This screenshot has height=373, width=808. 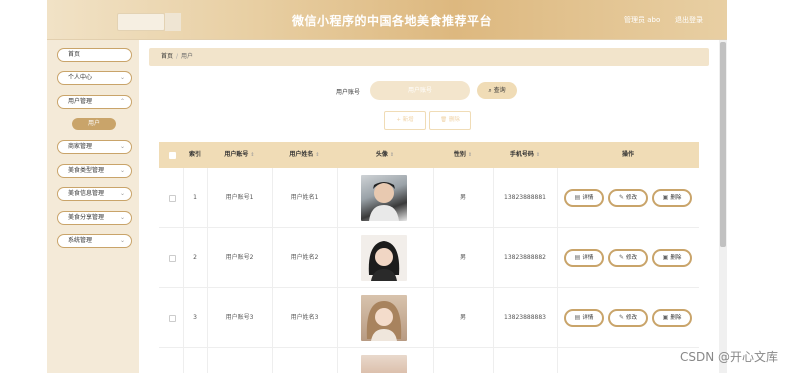 What do you see at coordinates (499, 90) in the screenshot?
I see `search-button-label: 查询` at bounding box center [499, 90].